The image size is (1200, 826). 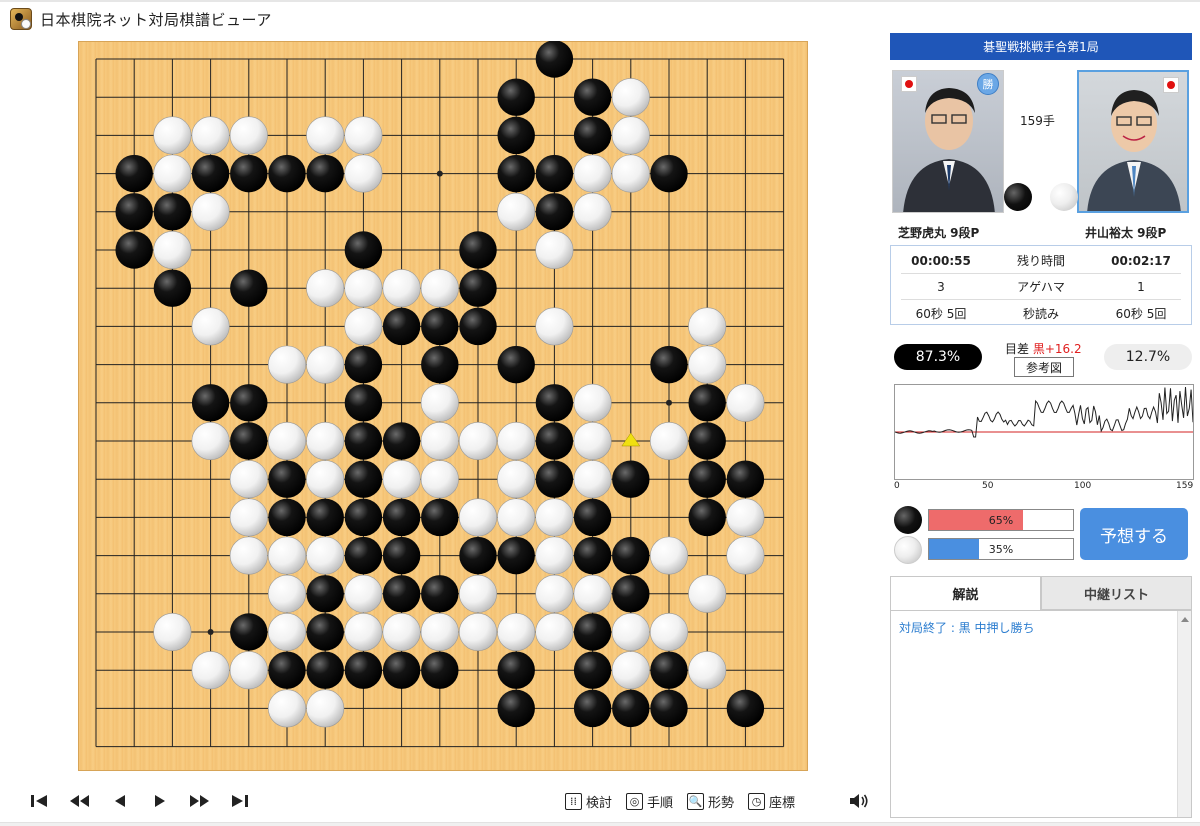 I want to click on score-difference: 目差 黒+16.2, so click(x=1043, y=348).